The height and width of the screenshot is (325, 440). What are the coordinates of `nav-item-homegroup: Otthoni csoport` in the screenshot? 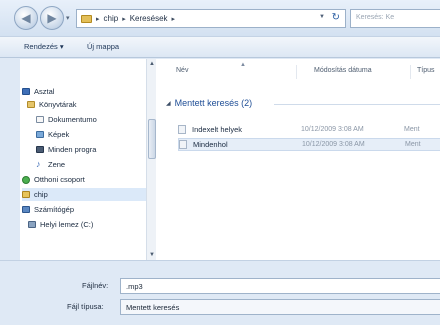 It's located at (85, 179).